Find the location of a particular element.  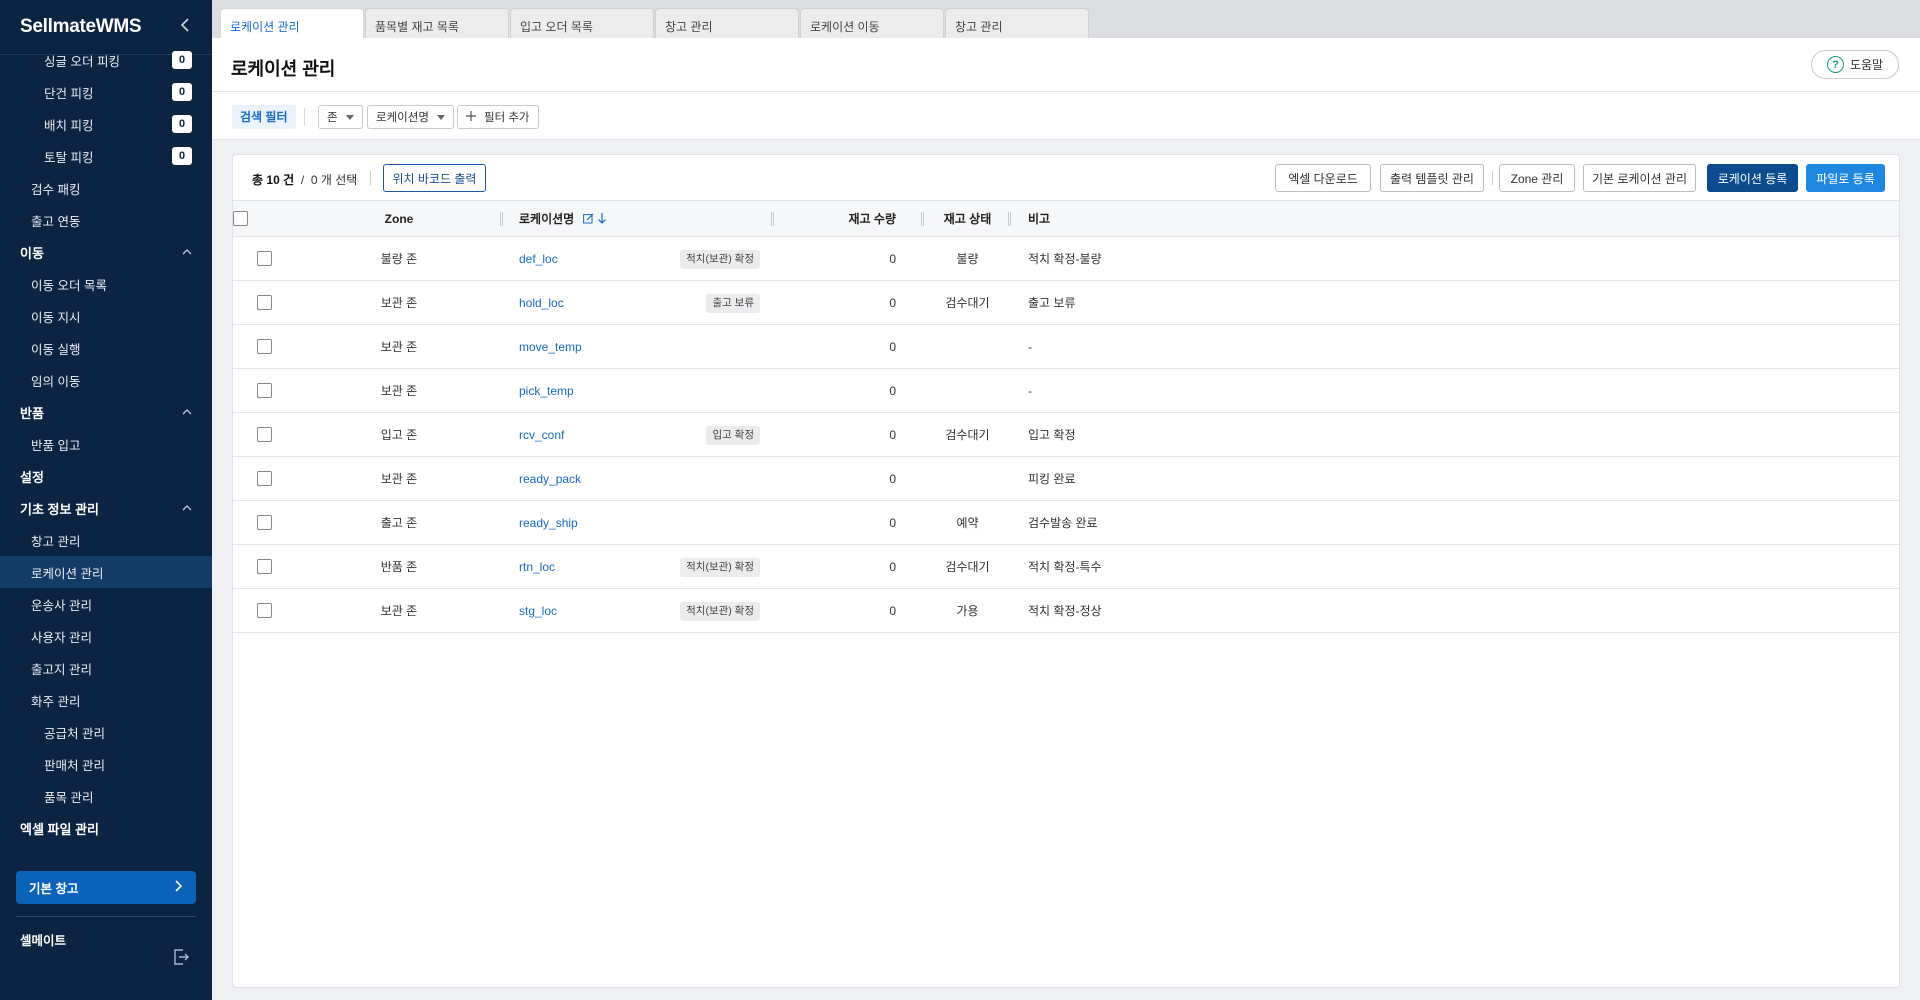

tab-2: 품목별 재고 목록 is located at coordinates (437, 23).